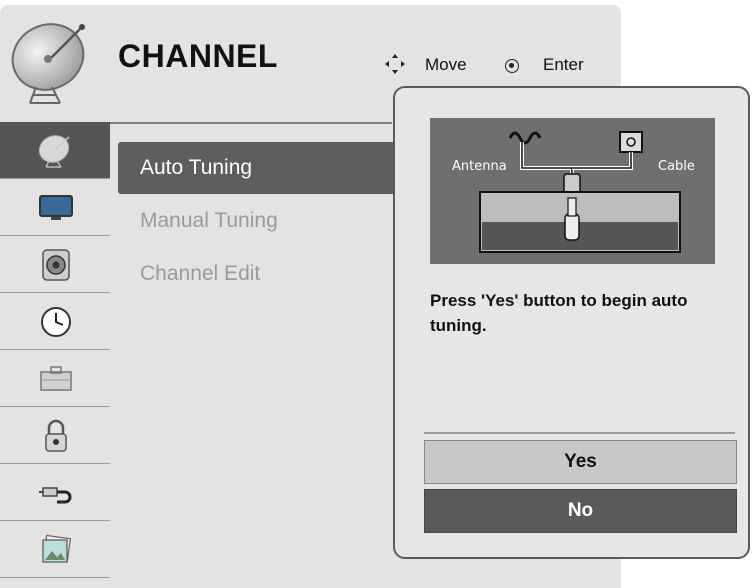 The width and height of the screenshot is (752, 588). What do you see at coordinates (512, 66) in the screenshot?
I see `enter-button-icon` at bounding box center [512, 66].